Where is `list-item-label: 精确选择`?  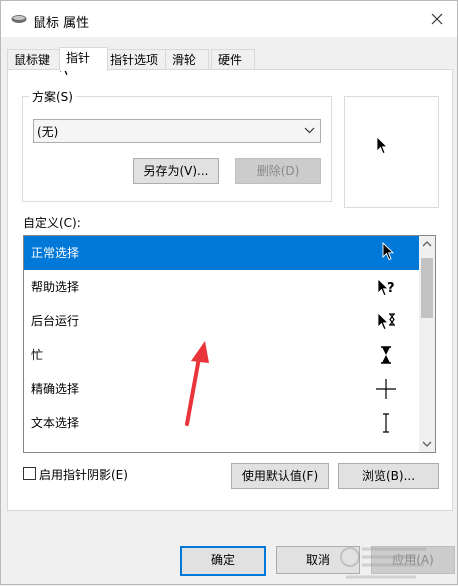
list-item-label: 精确选择 is located at coordinates (55, 389).